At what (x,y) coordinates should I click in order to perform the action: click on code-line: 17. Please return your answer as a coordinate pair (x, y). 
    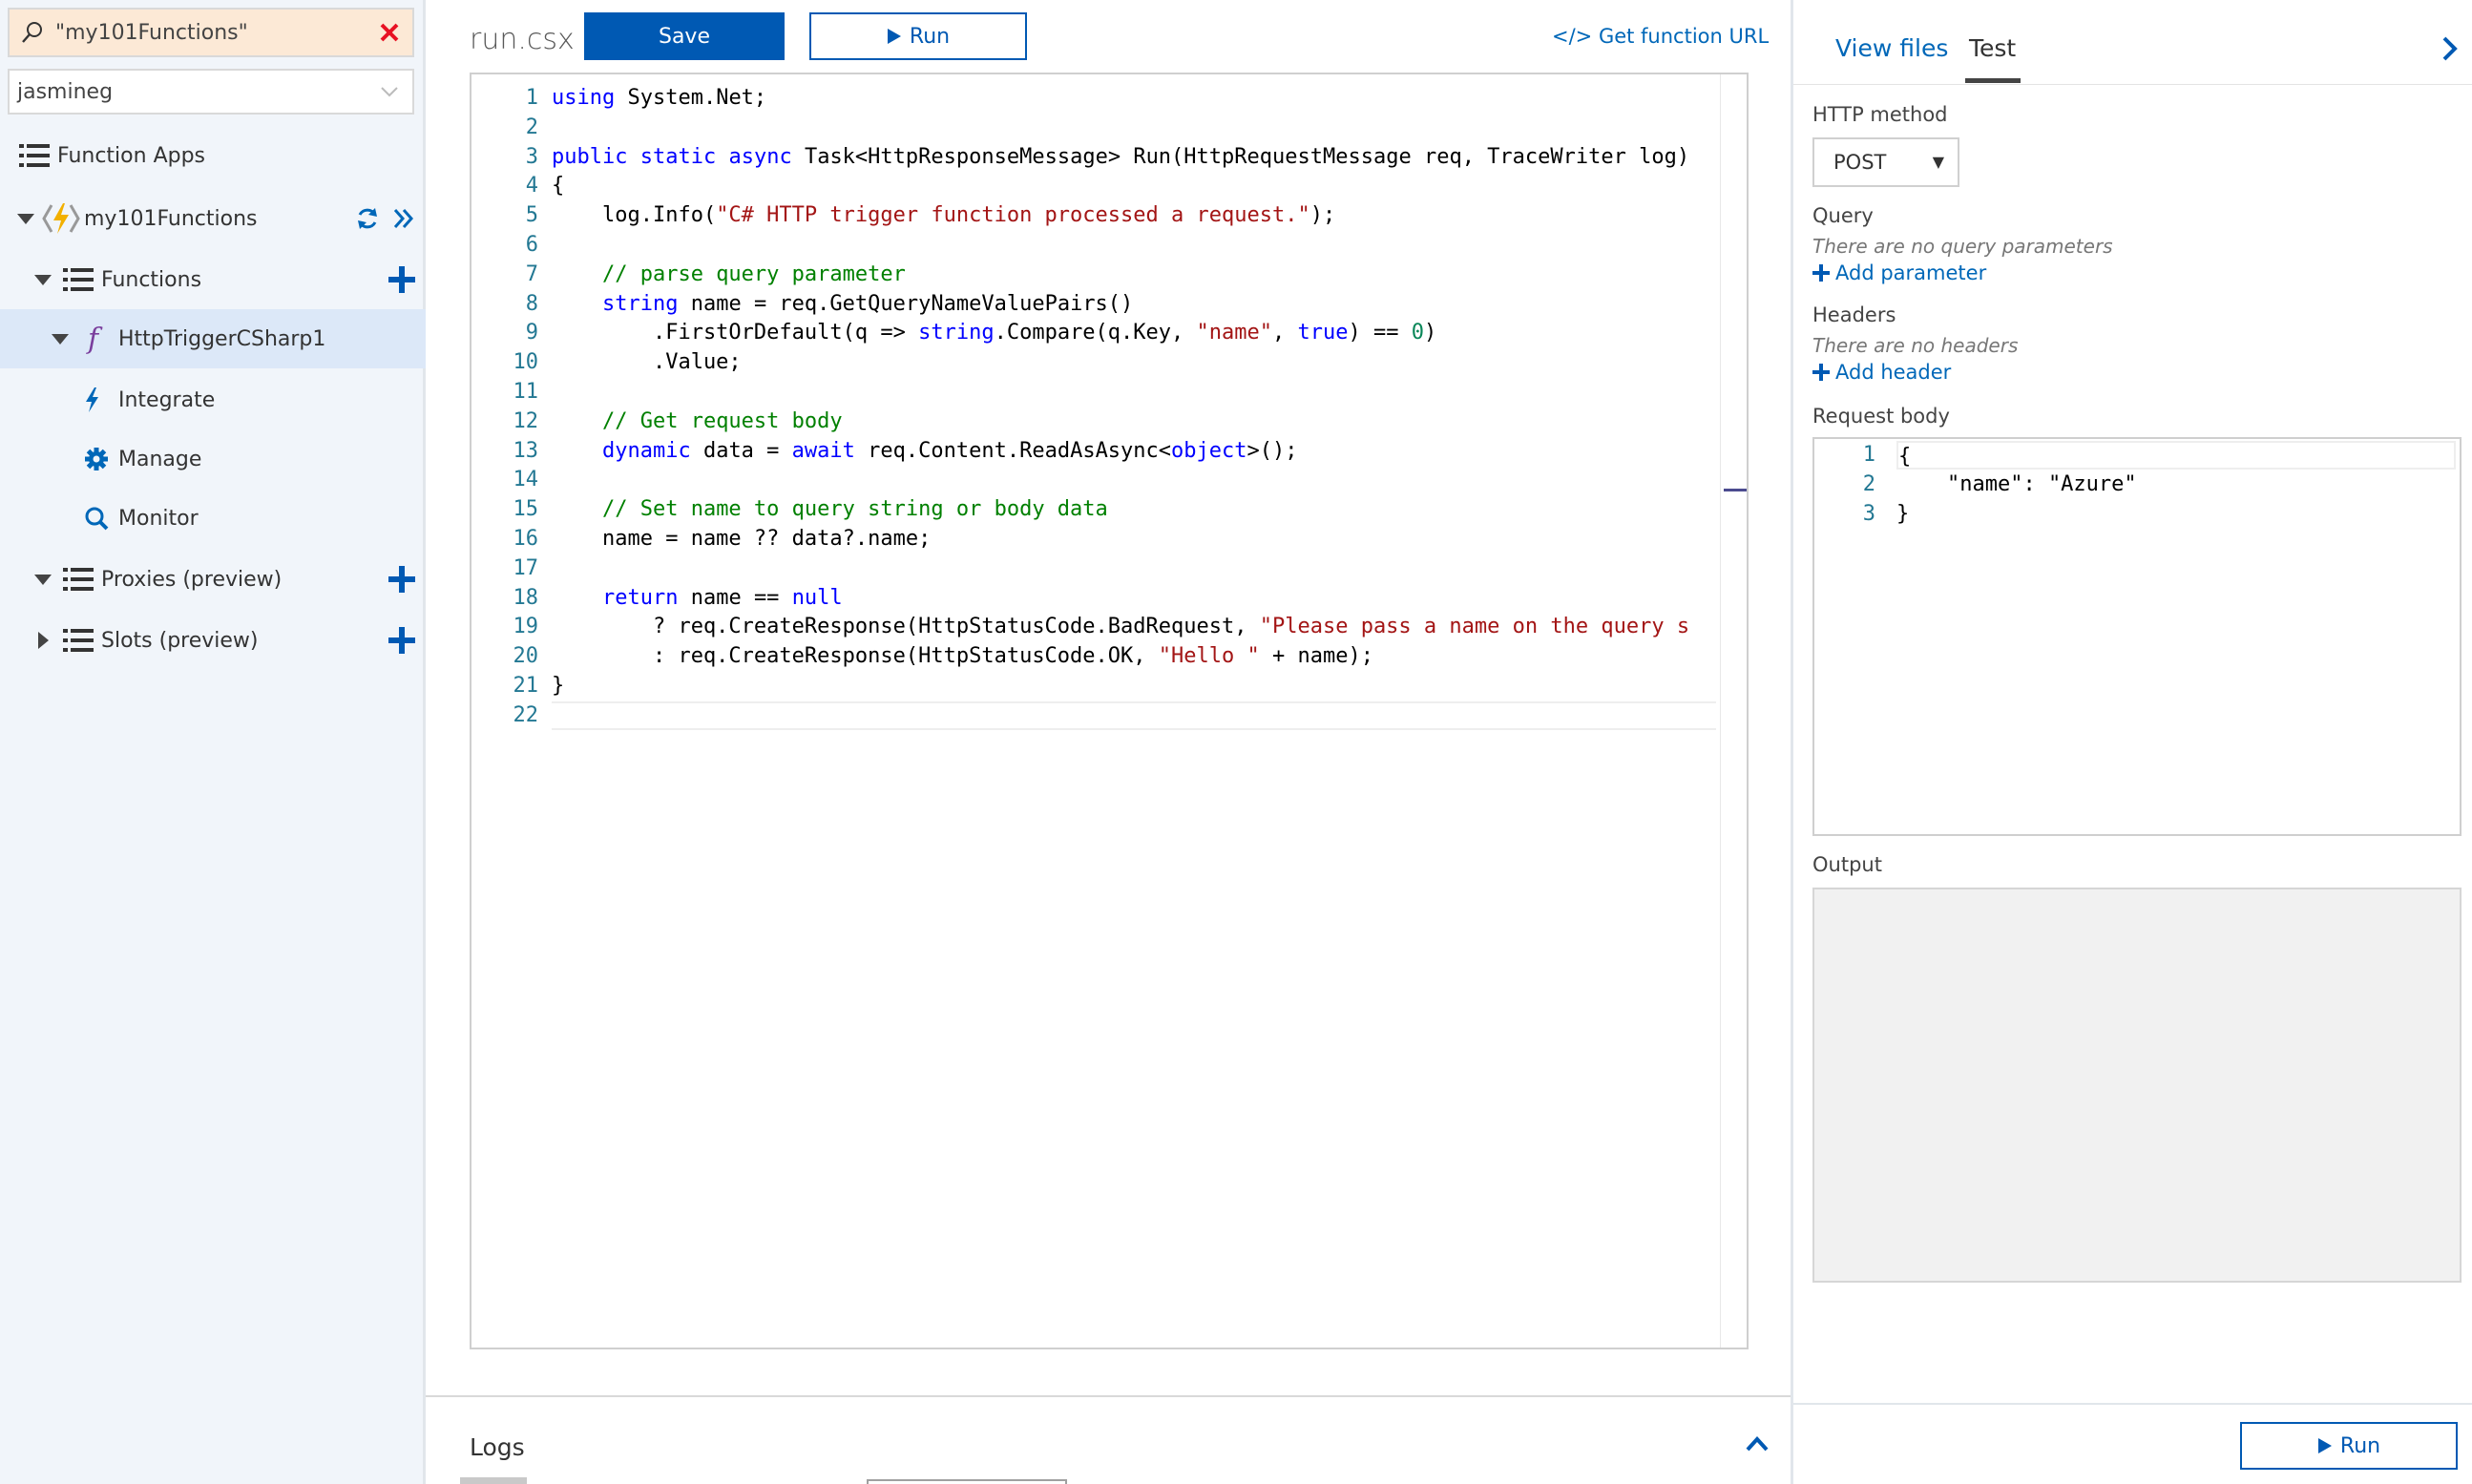
    Looking at the image, I should click on (1096, 568).